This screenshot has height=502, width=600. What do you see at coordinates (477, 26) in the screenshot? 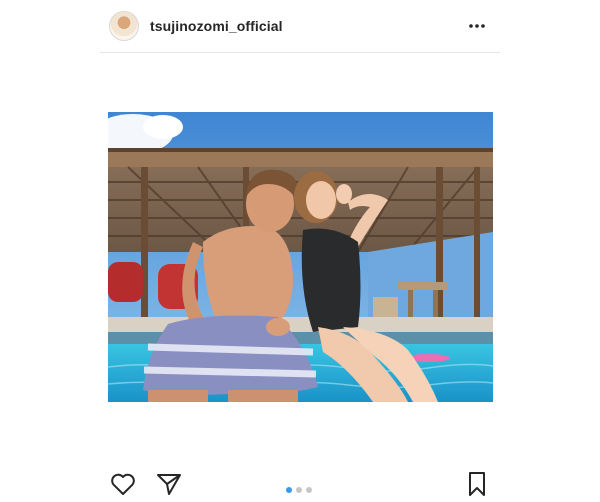
I see `more-options-icon` at bounding box center [477, 26].